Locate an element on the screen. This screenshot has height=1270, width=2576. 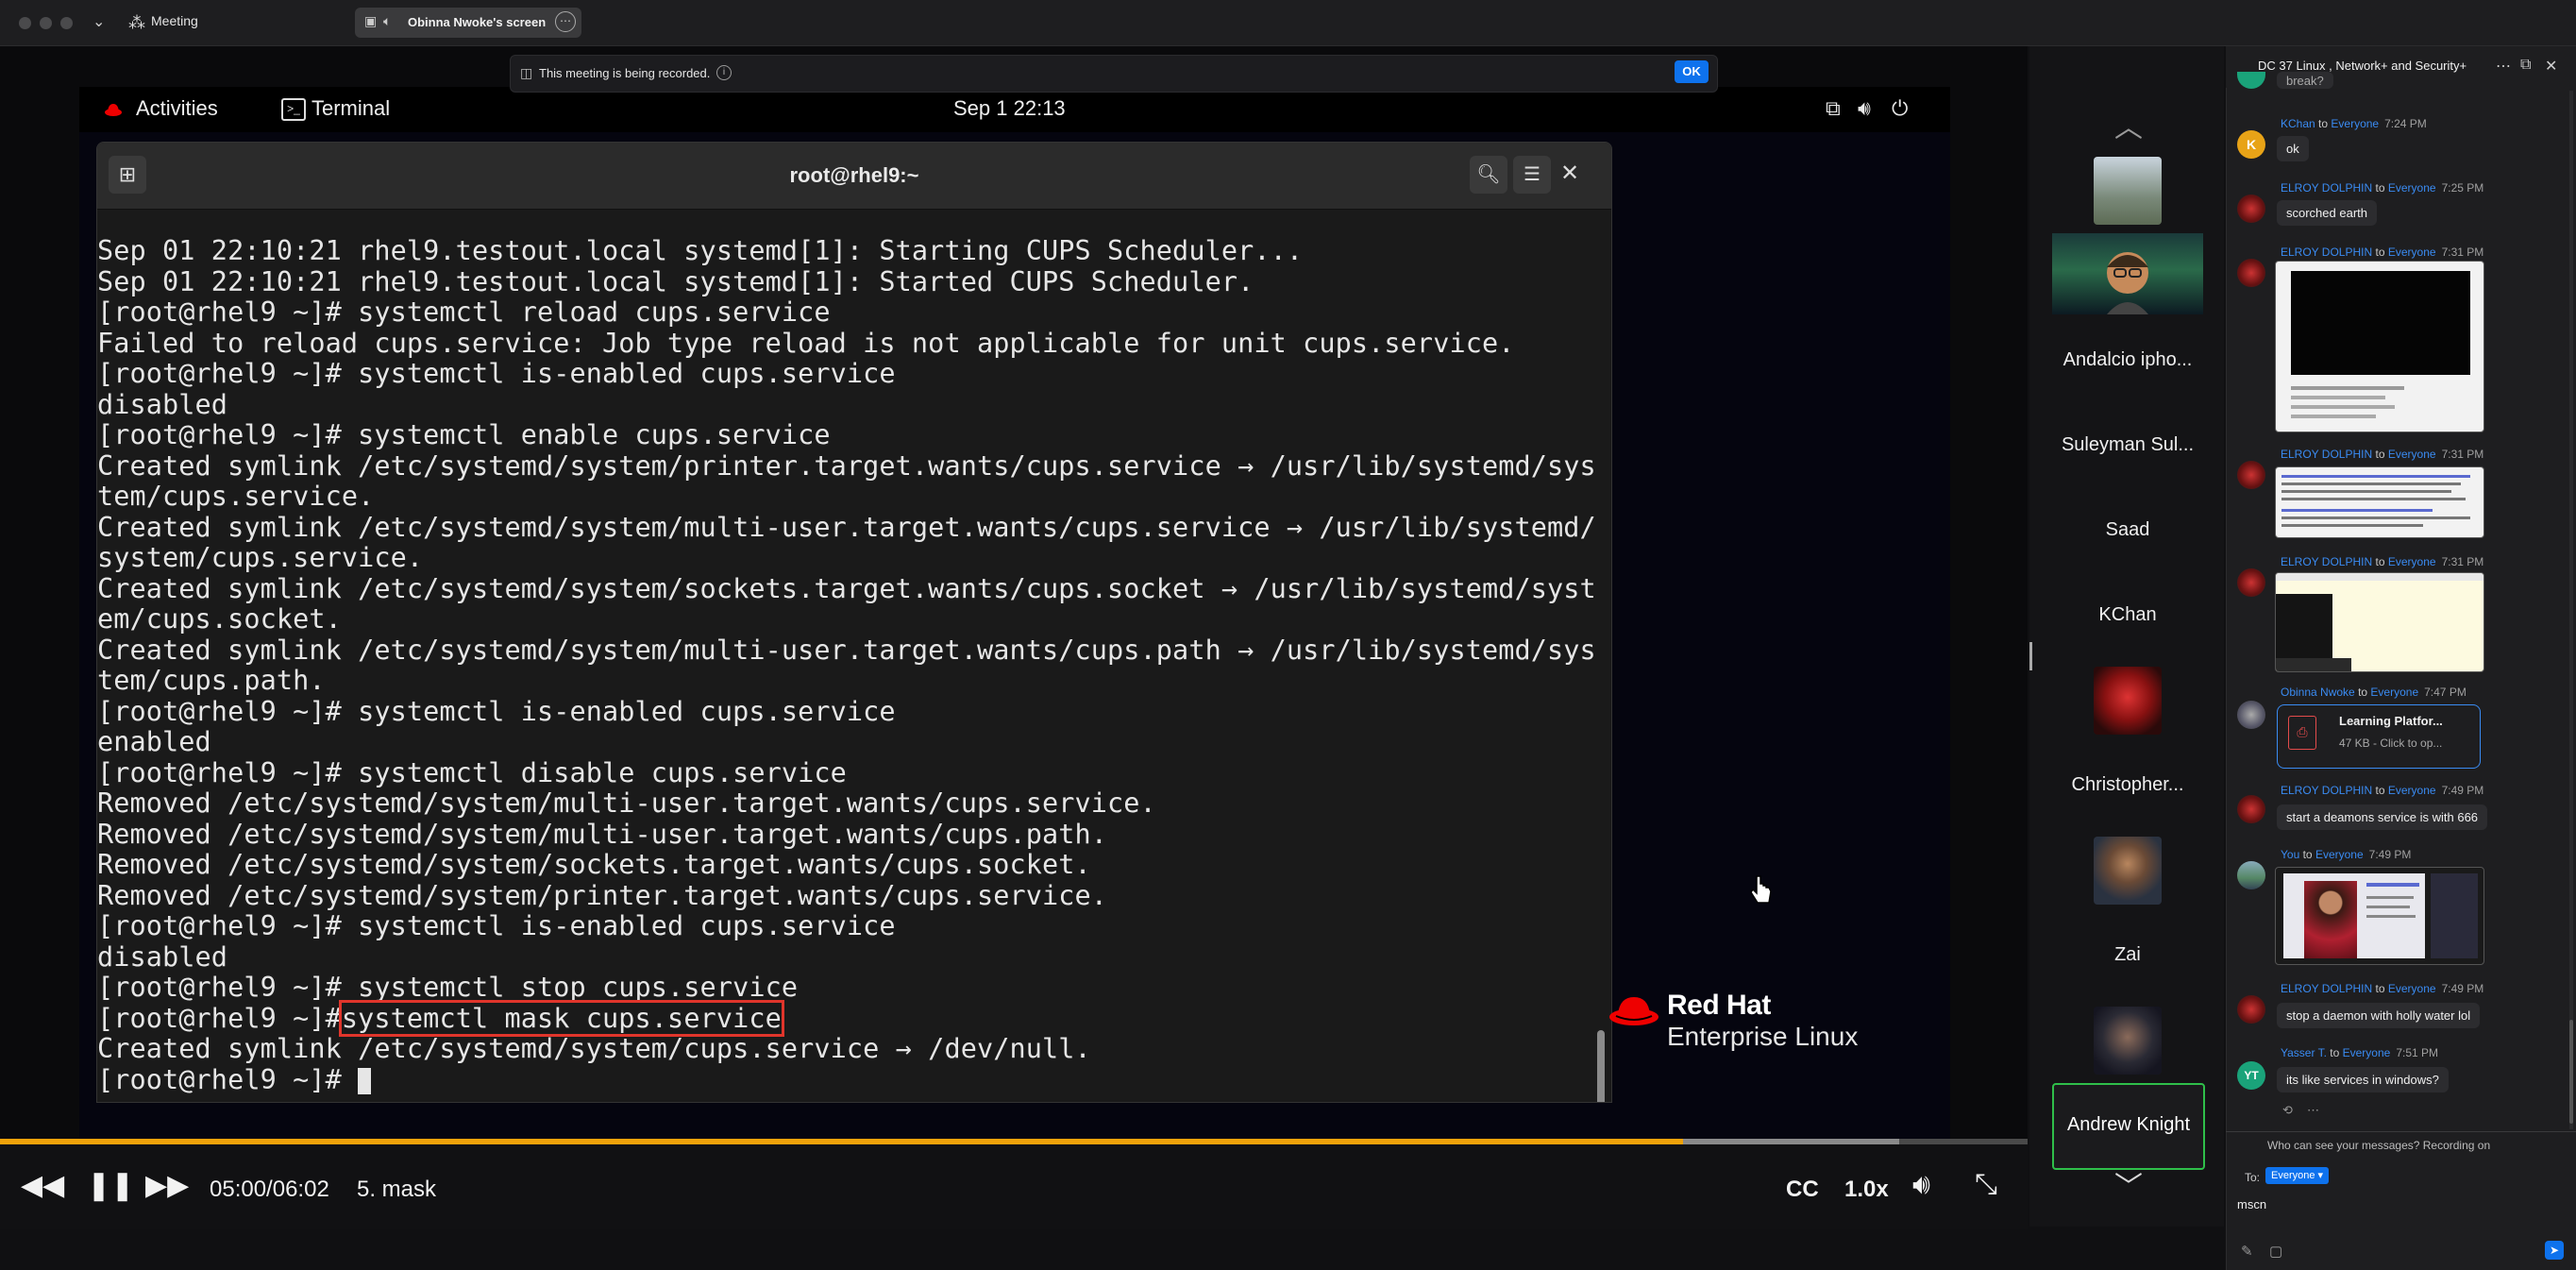
search-icon: 🔍︎ is located at coordinates (1489, 175).